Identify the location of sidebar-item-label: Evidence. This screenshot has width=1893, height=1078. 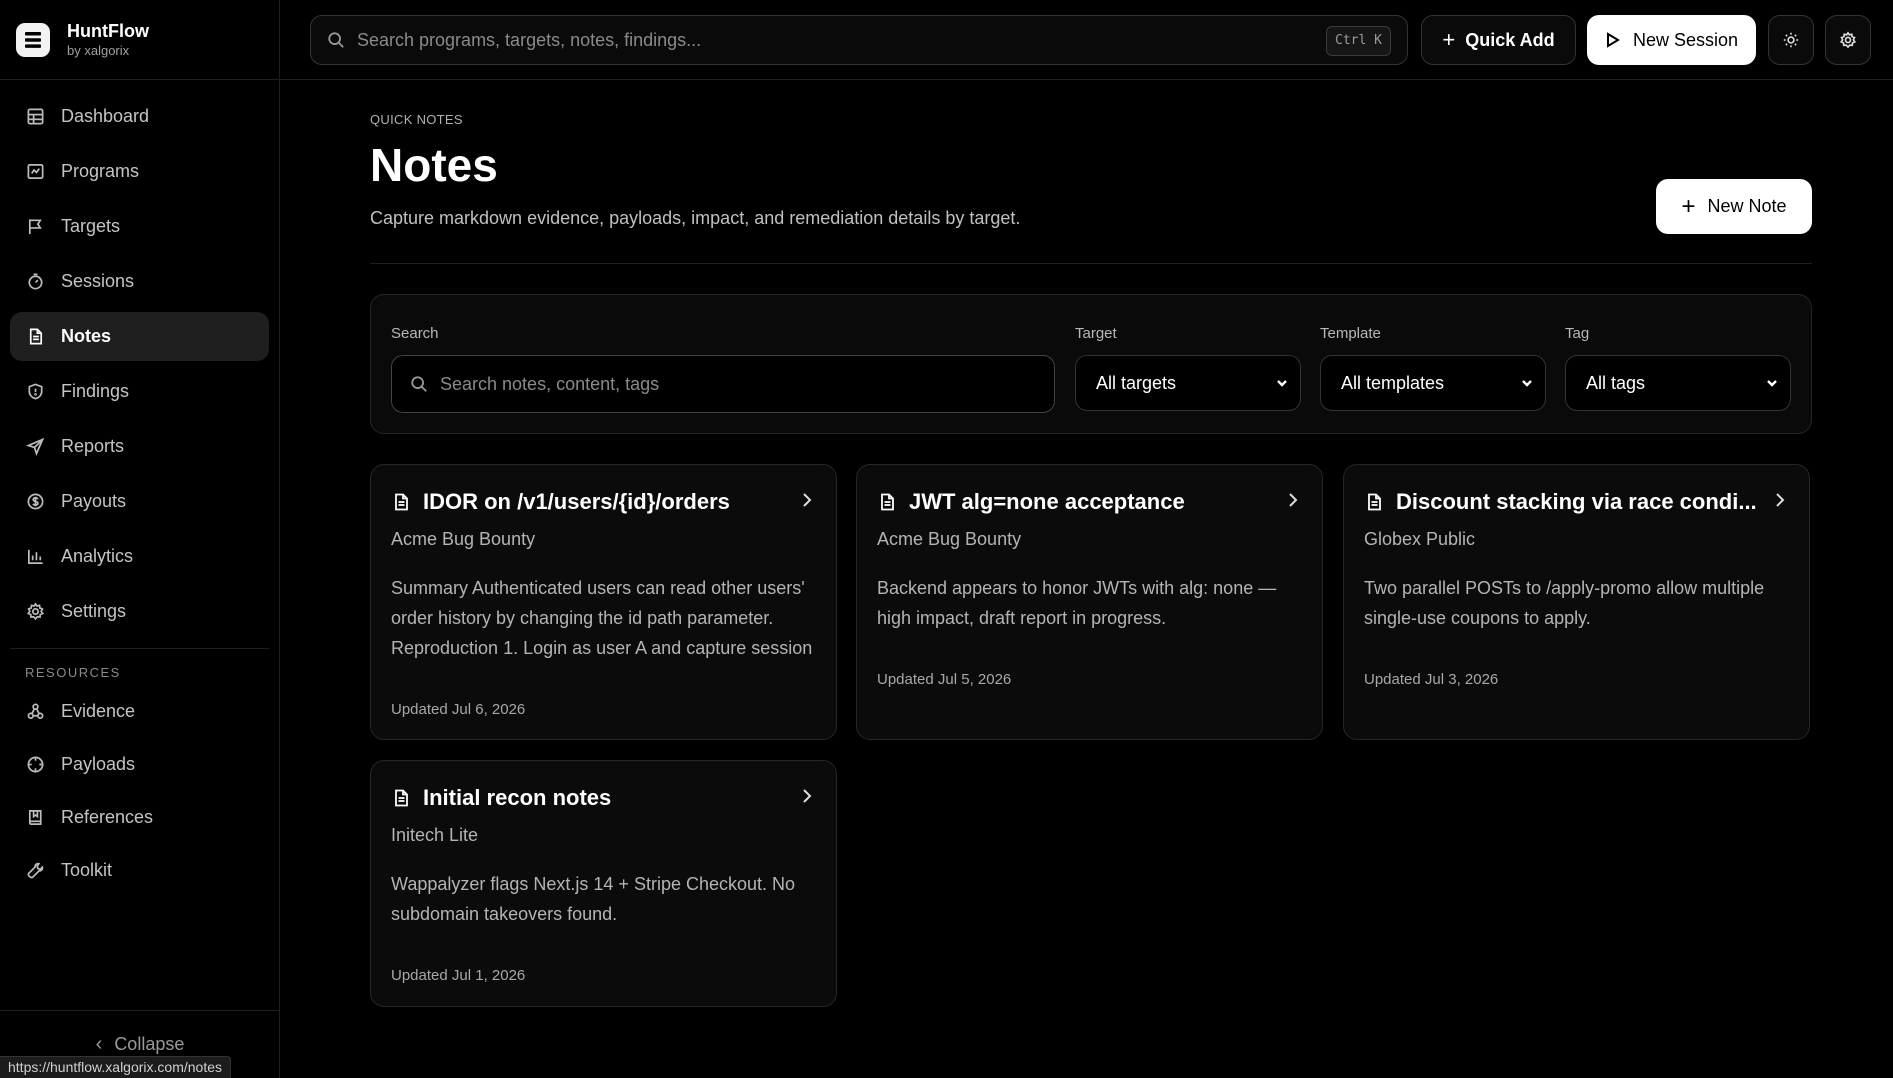
(98, 711).